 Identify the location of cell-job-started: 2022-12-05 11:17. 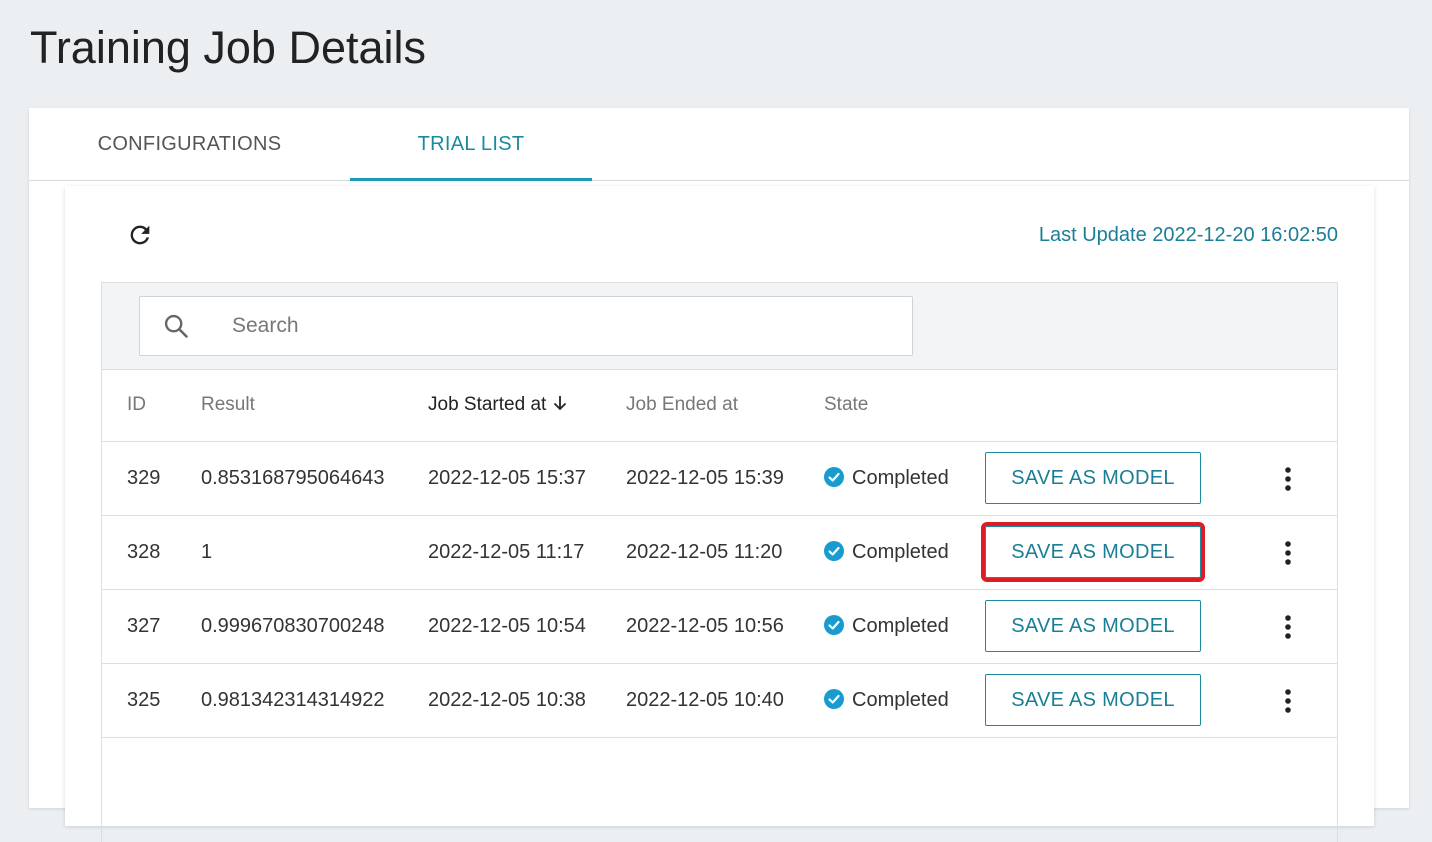
(506, 552).